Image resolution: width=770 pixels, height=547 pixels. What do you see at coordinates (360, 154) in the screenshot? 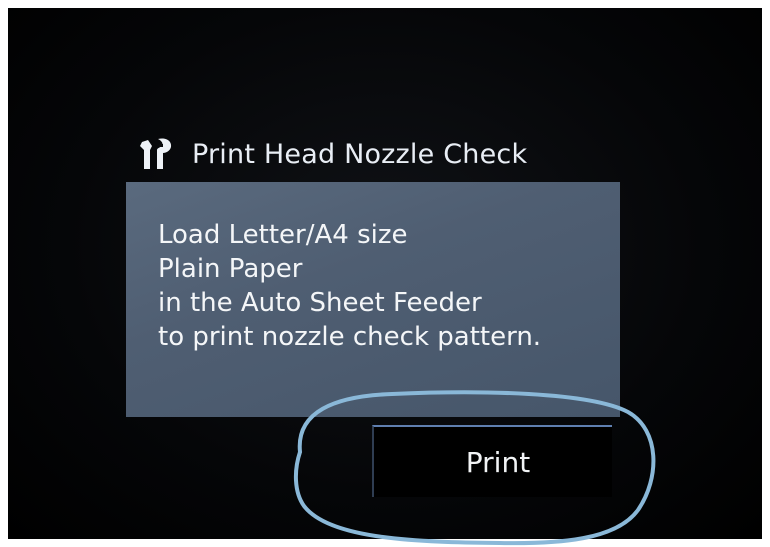
I see `screen-title: Print Head Nozzle Check` at bounding box center [360, 154].